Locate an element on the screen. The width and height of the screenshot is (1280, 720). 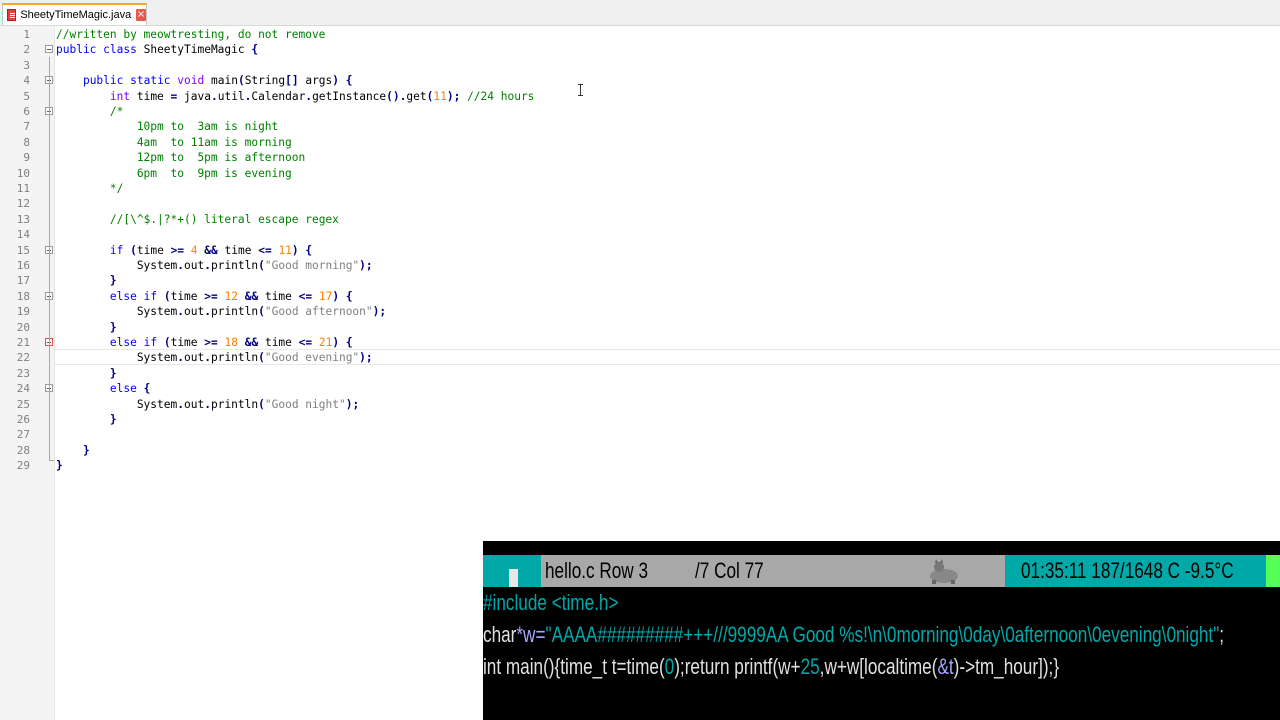
cat-icon is located at coordinates (944, 571).